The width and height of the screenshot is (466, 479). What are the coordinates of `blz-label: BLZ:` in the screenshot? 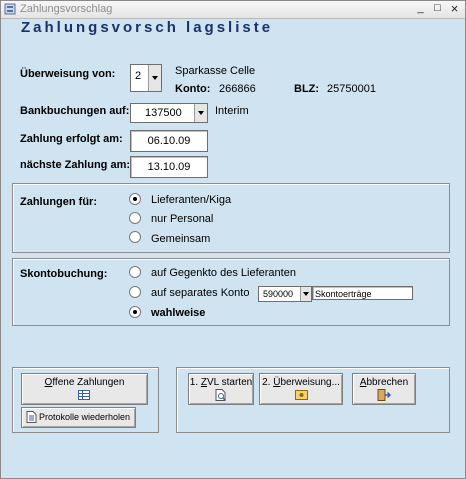 It's located at (307, 89).